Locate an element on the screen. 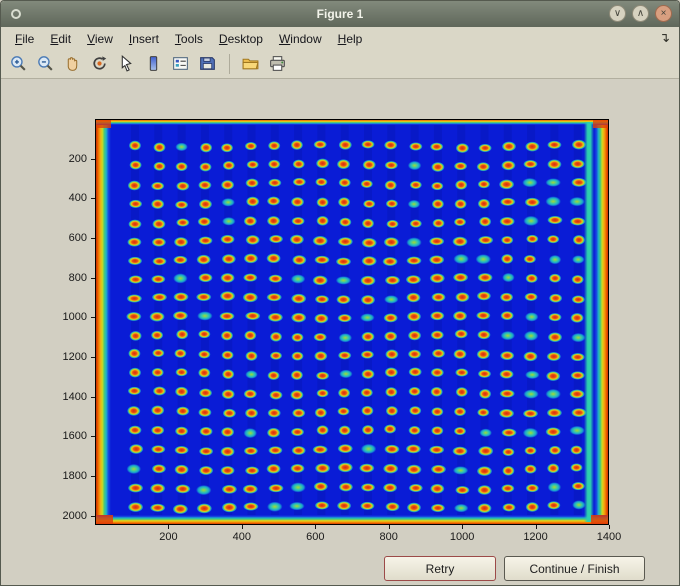 The image size is (680, 586). y-tick-label: 1000 is located at coordinates (74, 317).